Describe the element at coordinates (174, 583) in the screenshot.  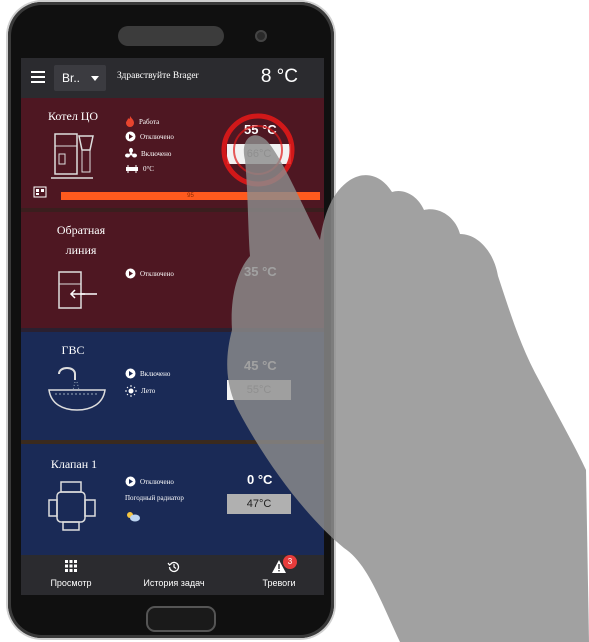
I see `nav-history-label: История задач` at that location.